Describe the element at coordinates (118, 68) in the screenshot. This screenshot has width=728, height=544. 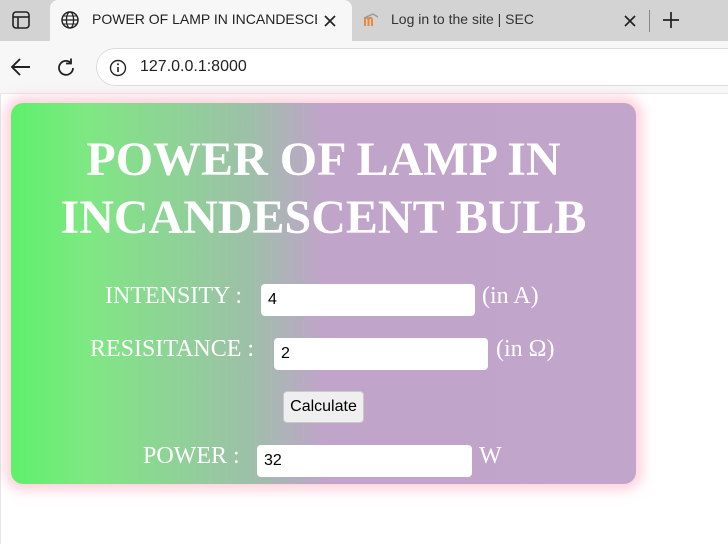
I see `site-info-icon` at that location.